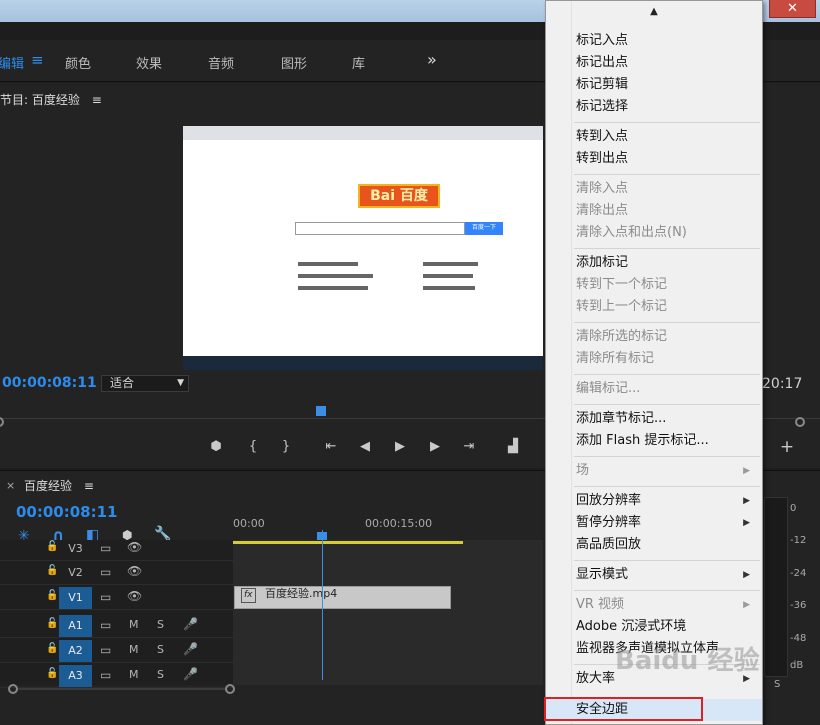  Describe the element at coordinates (365, 447) in the screenshot. I see `step-back-icon: ◀` at that location.